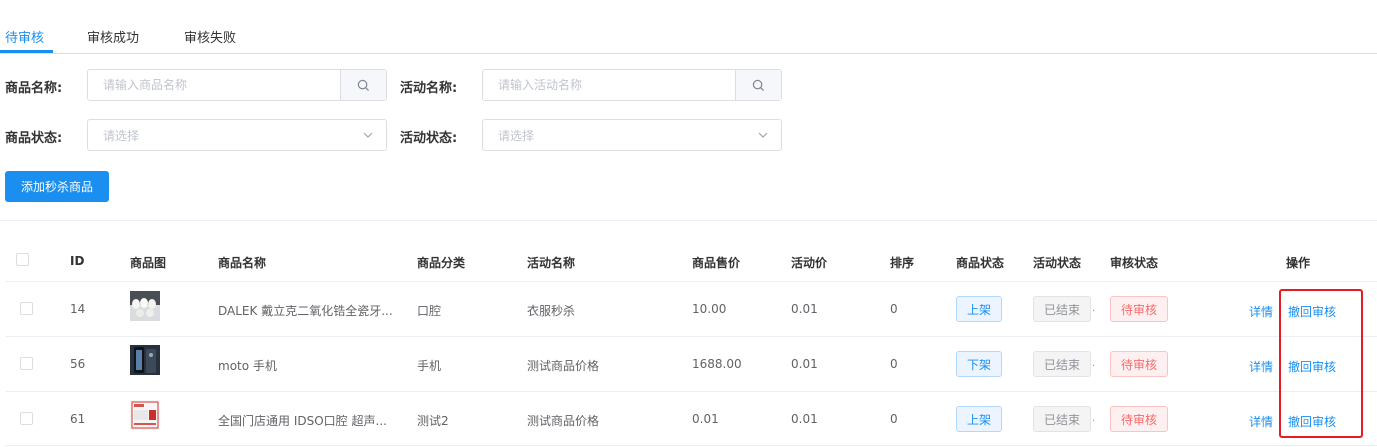  I want to click on activity-status-label: 活动状态:, so click(429, 138).